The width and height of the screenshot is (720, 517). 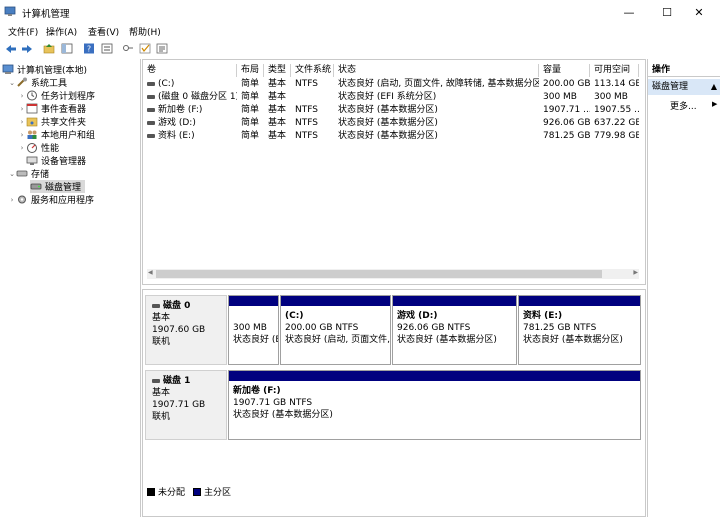 What do you see at coordinates (32, 134) in the screenshot?
I see `users-icon` at bounding box center [32, 134].